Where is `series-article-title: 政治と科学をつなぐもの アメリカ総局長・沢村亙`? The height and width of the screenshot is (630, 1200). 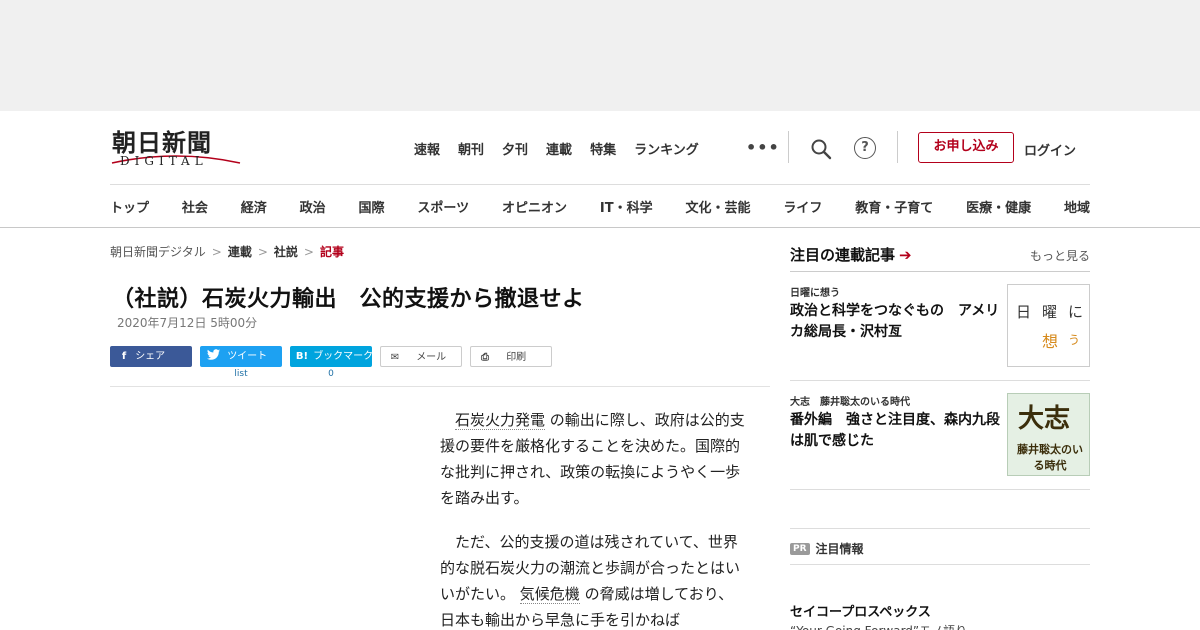 series-article-title: 政治と科学をつなぐもの アメリカ総局長・沢村亙 is located at coordinates (896, 322).